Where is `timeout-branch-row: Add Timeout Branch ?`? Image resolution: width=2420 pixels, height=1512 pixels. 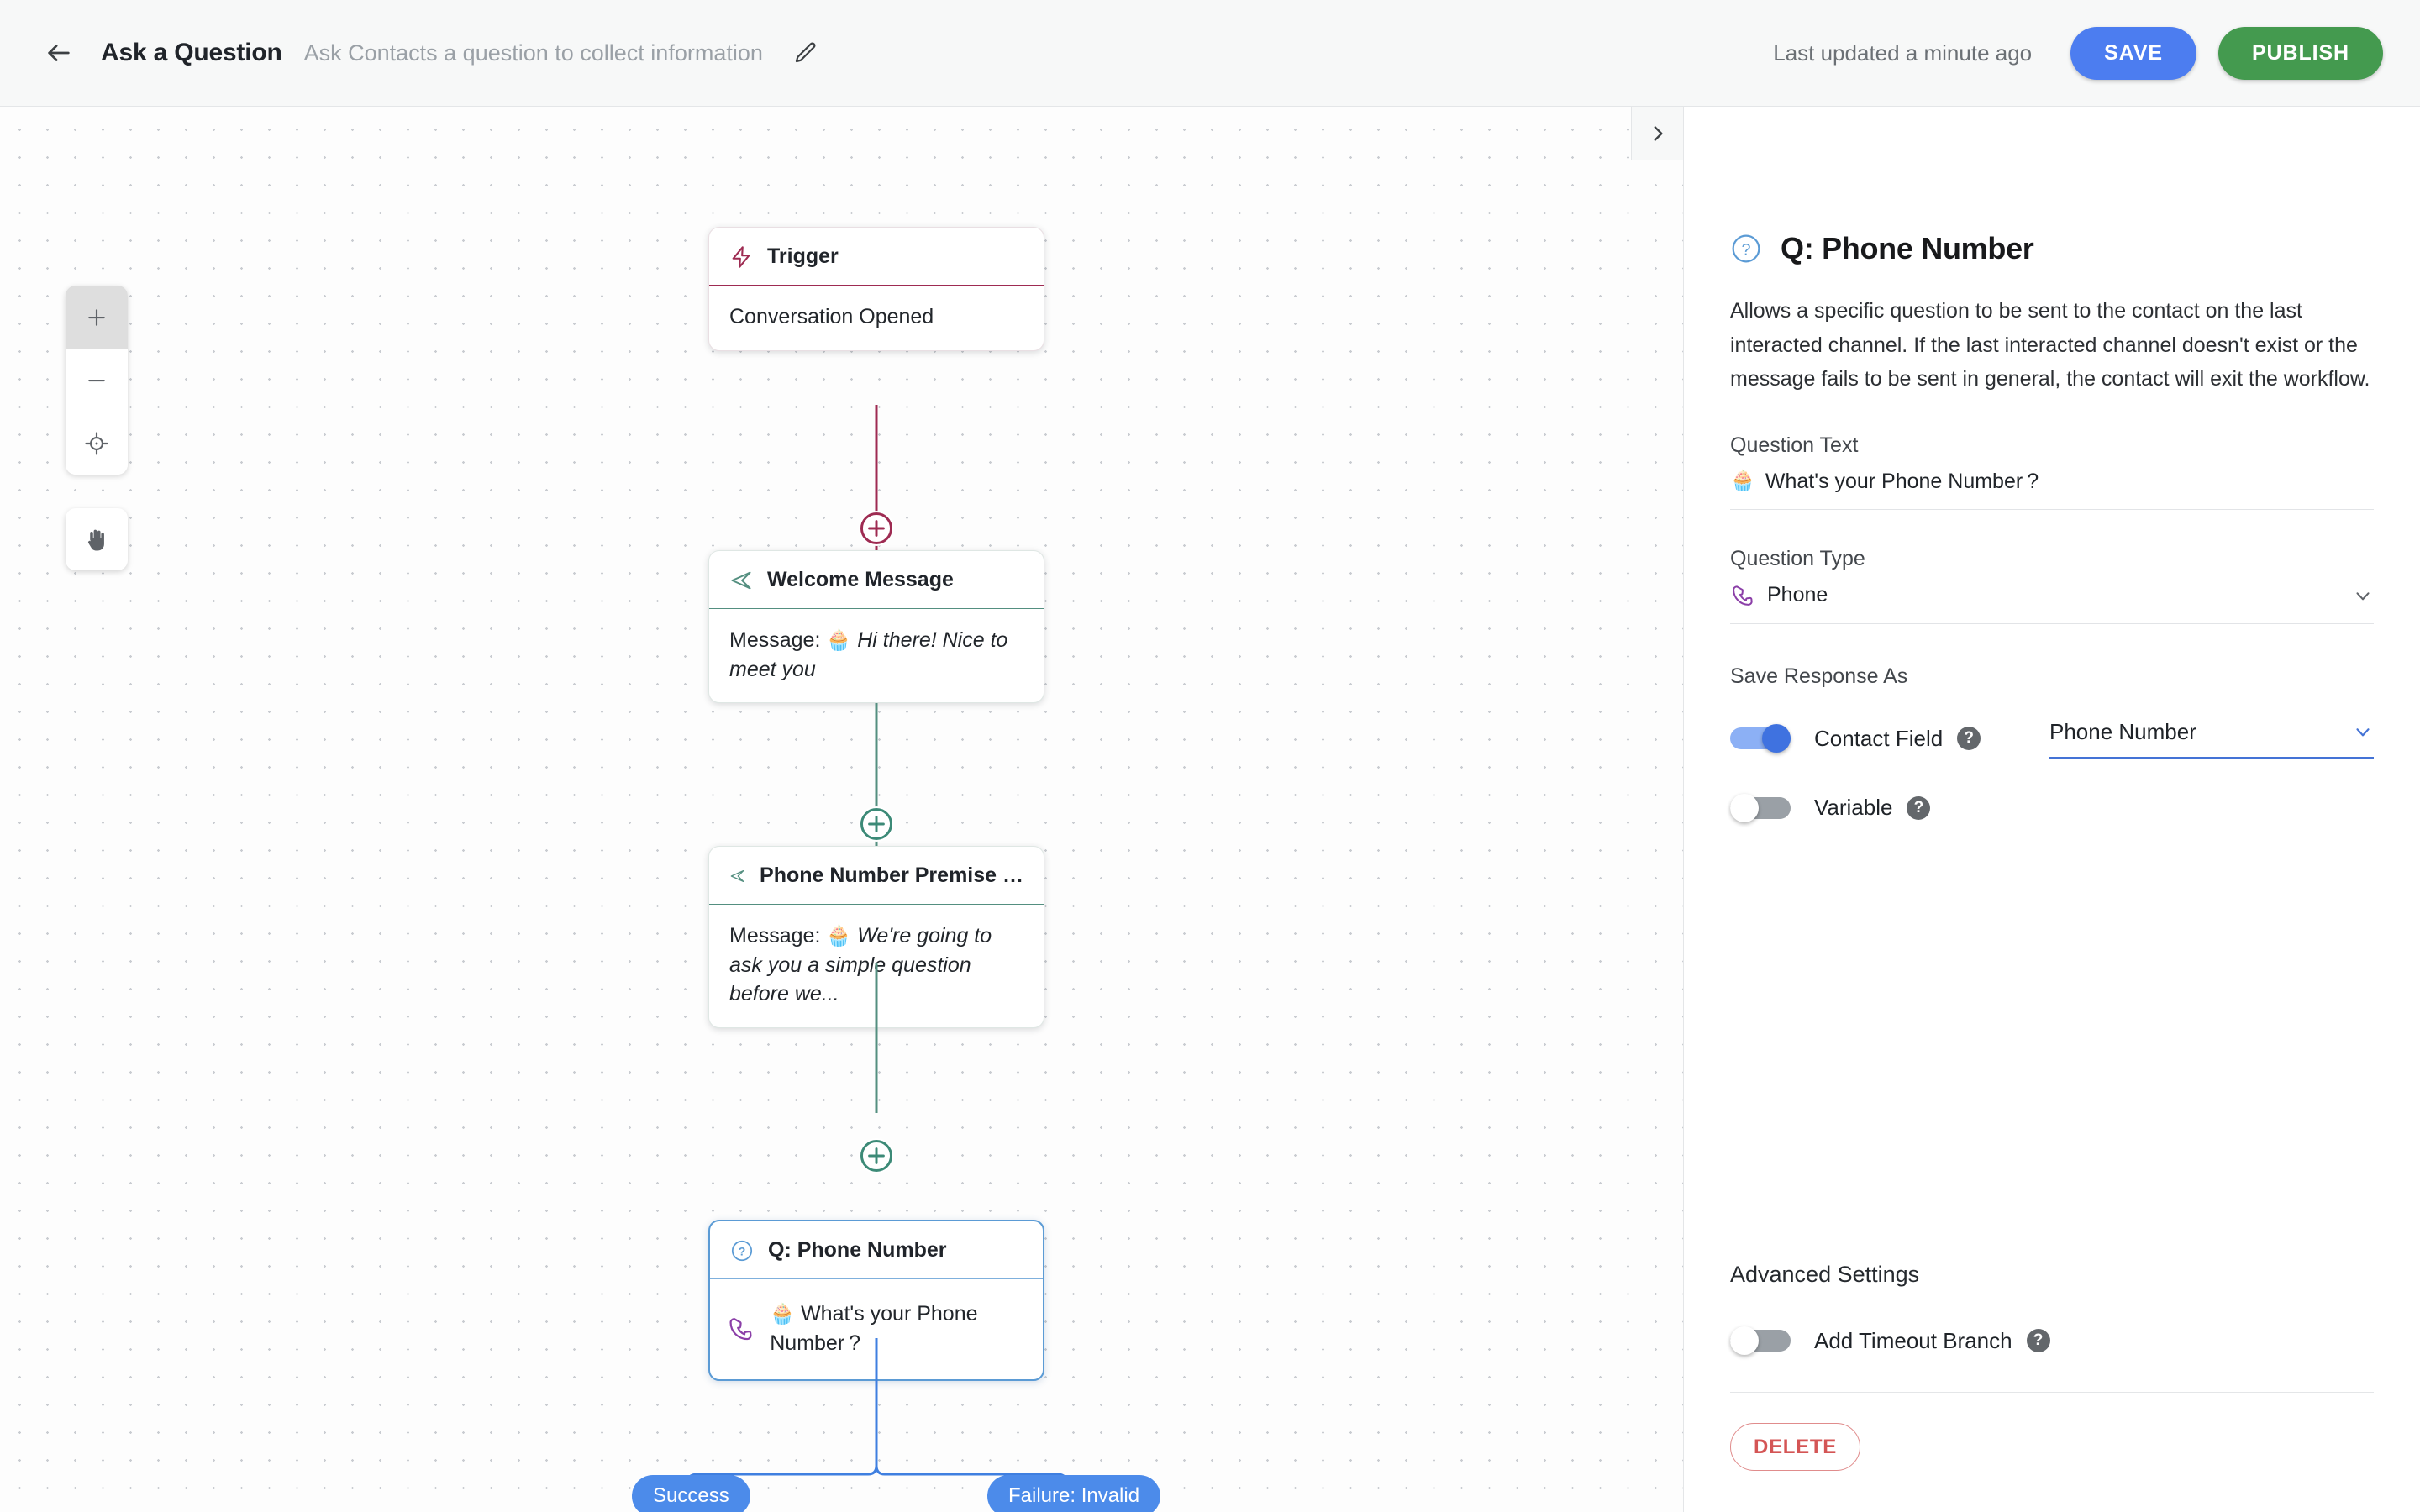
timeout-branch-row: Add Timeout Branch ? is located at coordinates (2052, 1340).